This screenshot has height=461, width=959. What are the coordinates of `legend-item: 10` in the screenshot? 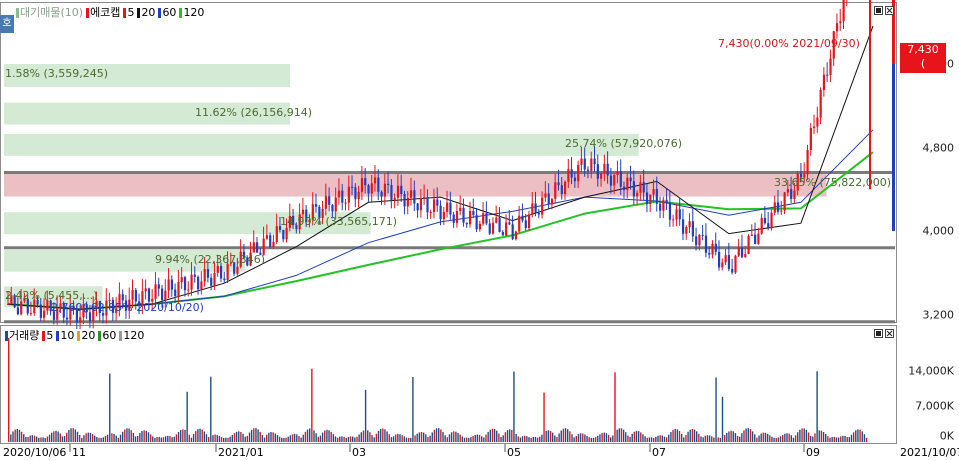 It's located at (65, 336).